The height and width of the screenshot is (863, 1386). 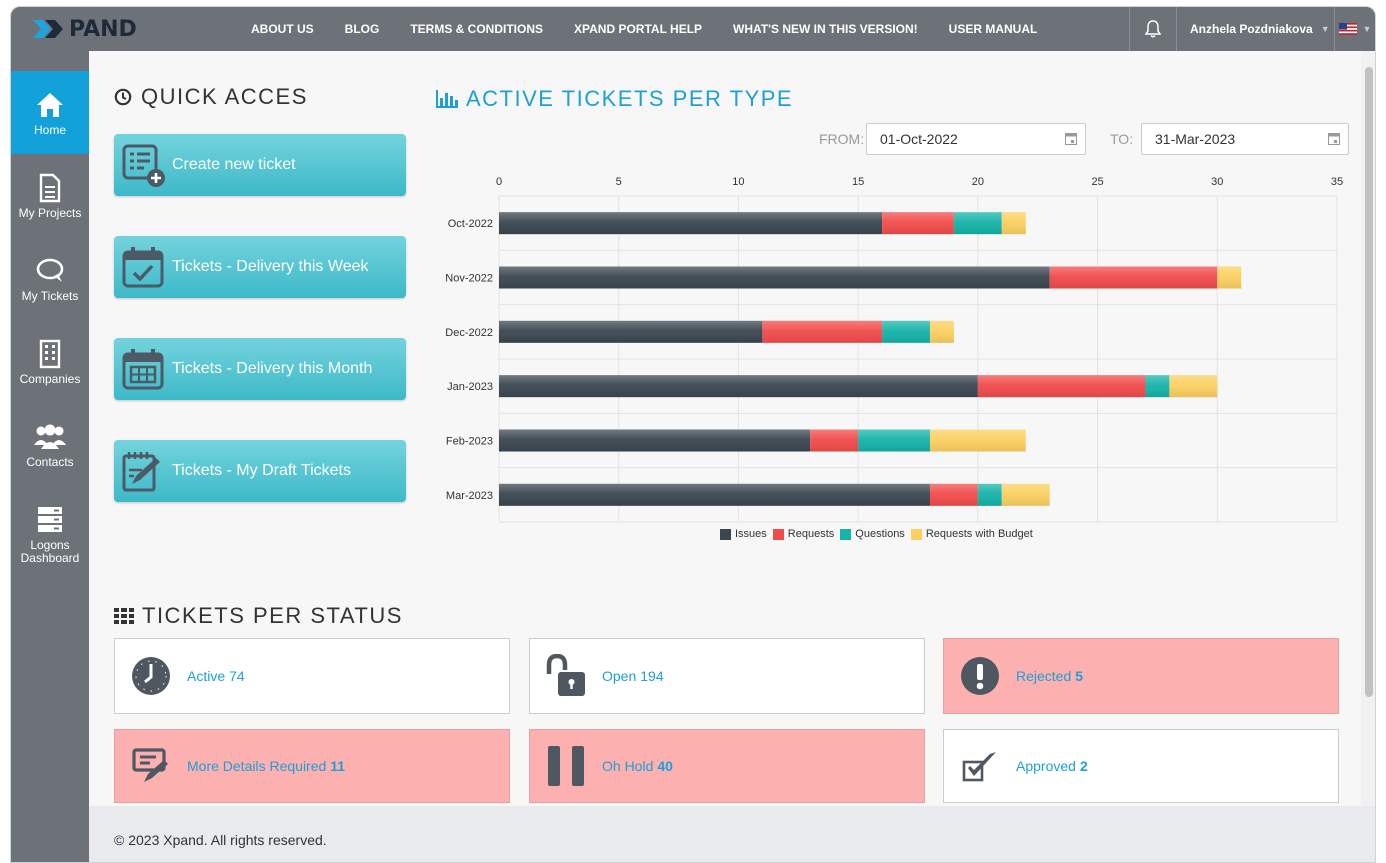 What do you see at coordinates (1369, 382) in the screenshot?
I see `scrollbar-thumb` at bounding box center [1369, 382].